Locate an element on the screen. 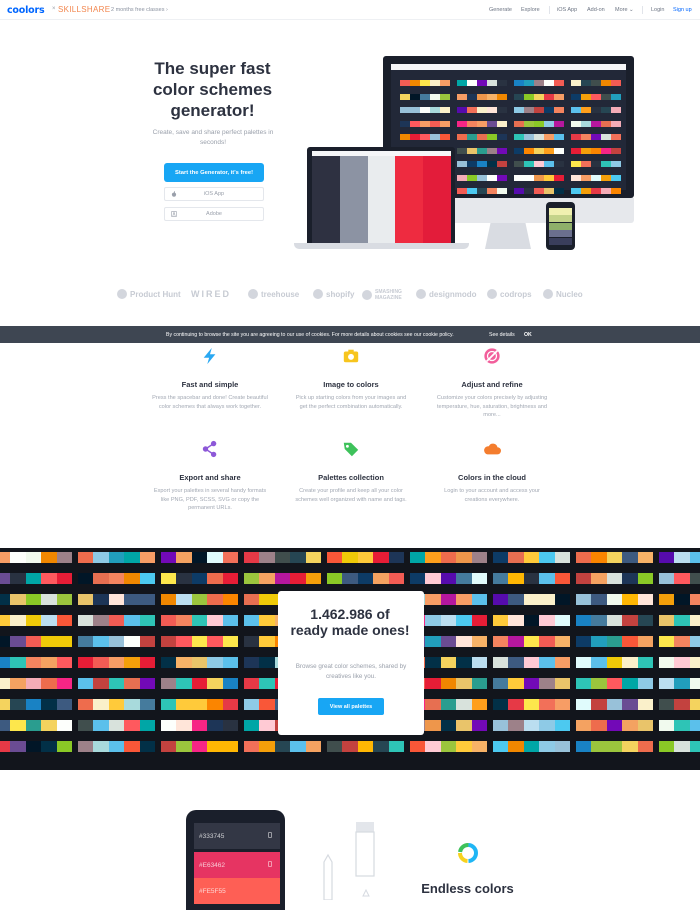 This screenshot has height=910, width=700. lock-icon is located at coordinates (270, 835).